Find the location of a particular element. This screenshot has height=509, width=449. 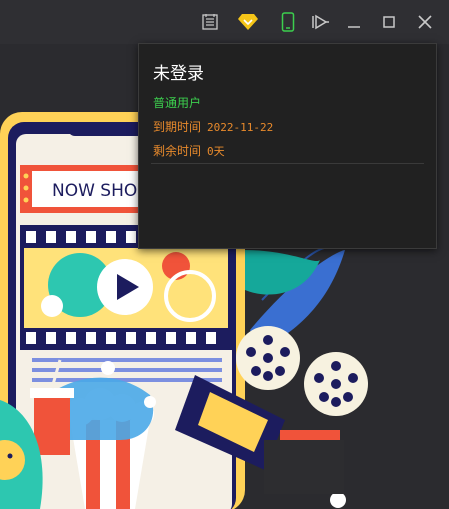

remaining-value: 0天 is located at coordinates (216, 151).